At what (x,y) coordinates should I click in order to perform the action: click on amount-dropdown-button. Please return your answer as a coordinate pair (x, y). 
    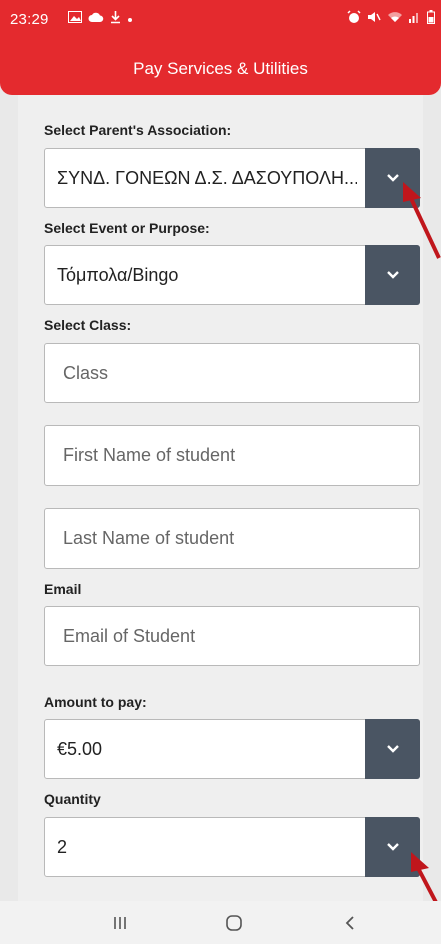
    Looking at the image, I should click on (392, 749).